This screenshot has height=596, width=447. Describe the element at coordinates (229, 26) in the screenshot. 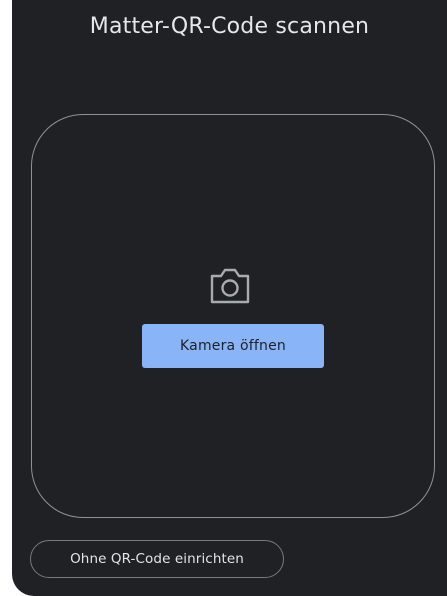

I see `page-title: Matter-QR-Code scannen` at that location.